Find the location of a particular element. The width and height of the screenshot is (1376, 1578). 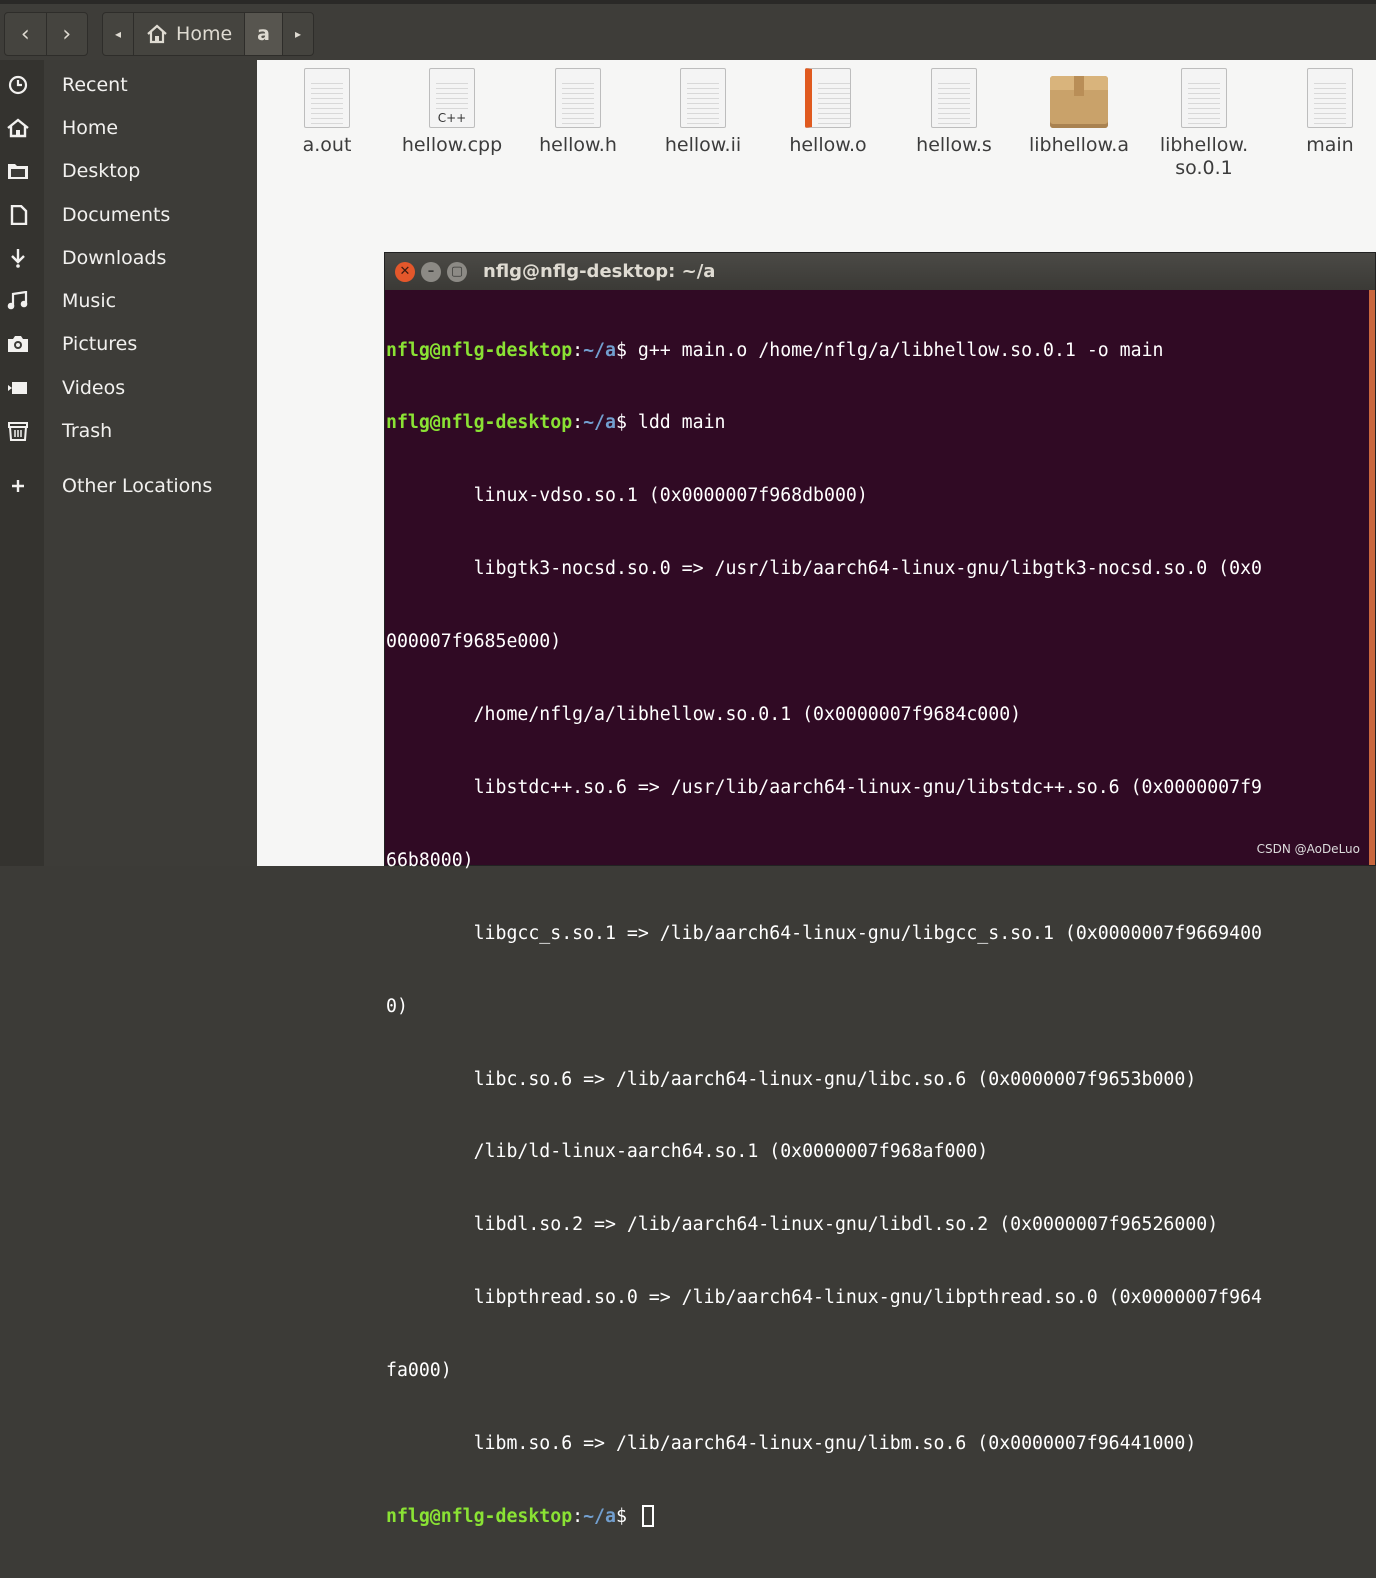

sidebar-item-label: Music is located at coordinates (89, 301).